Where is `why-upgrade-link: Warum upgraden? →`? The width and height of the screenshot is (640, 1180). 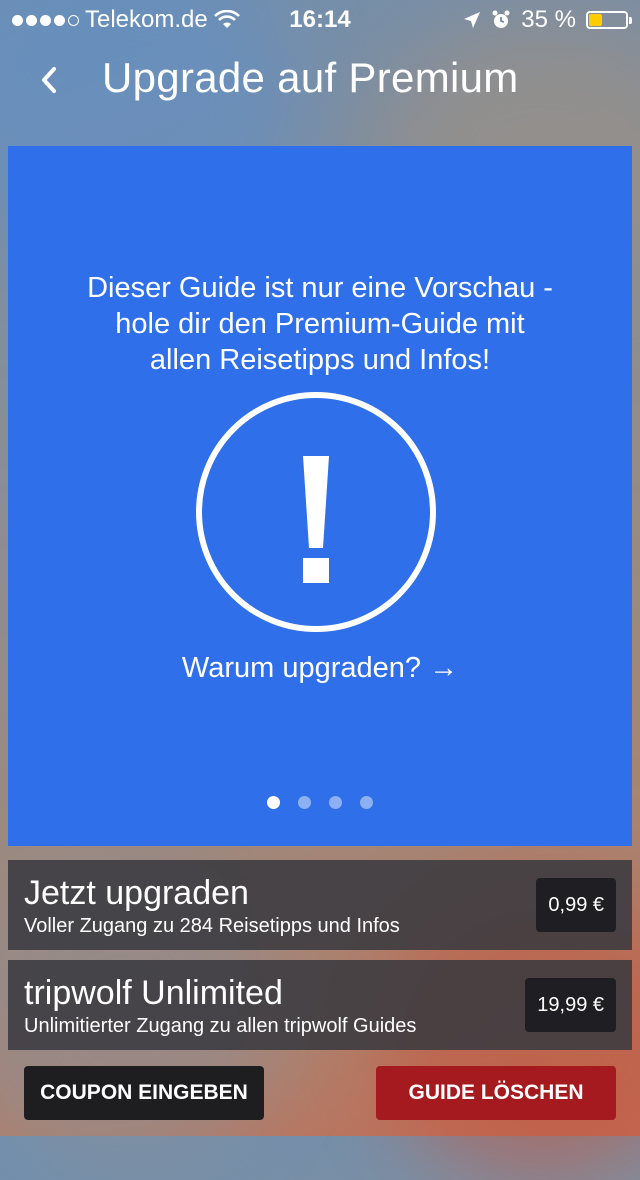 why-upgrade-link: Warum upgraden? → is located at coordinates (320, 668).